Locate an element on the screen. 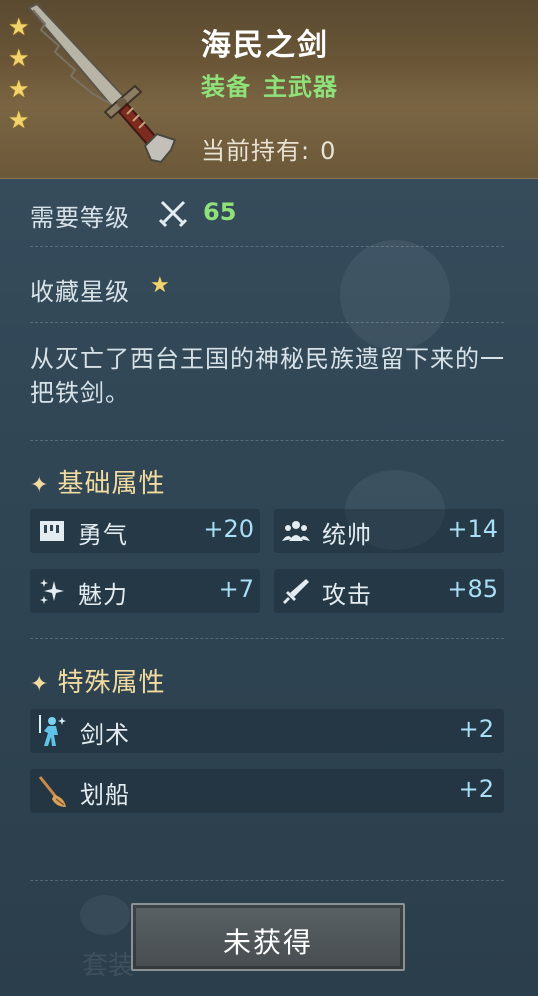 This screenshot has height=996, width=538. not-obtained-button: 未获得 is located at coordinates (268, 937).